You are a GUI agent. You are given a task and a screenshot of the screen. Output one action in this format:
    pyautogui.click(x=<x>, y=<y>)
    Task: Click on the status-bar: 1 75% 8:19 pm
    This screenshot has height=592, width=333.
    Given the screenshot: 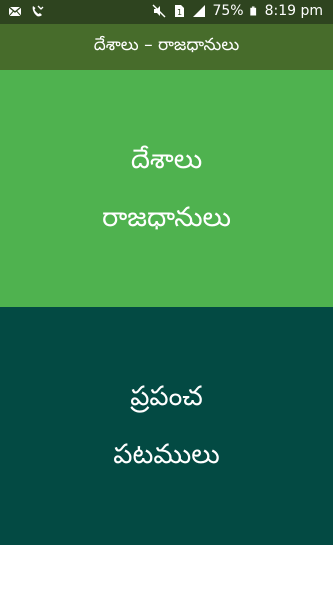 What is the action you would take?
    pyautogui.click(x=166, y=12)
    